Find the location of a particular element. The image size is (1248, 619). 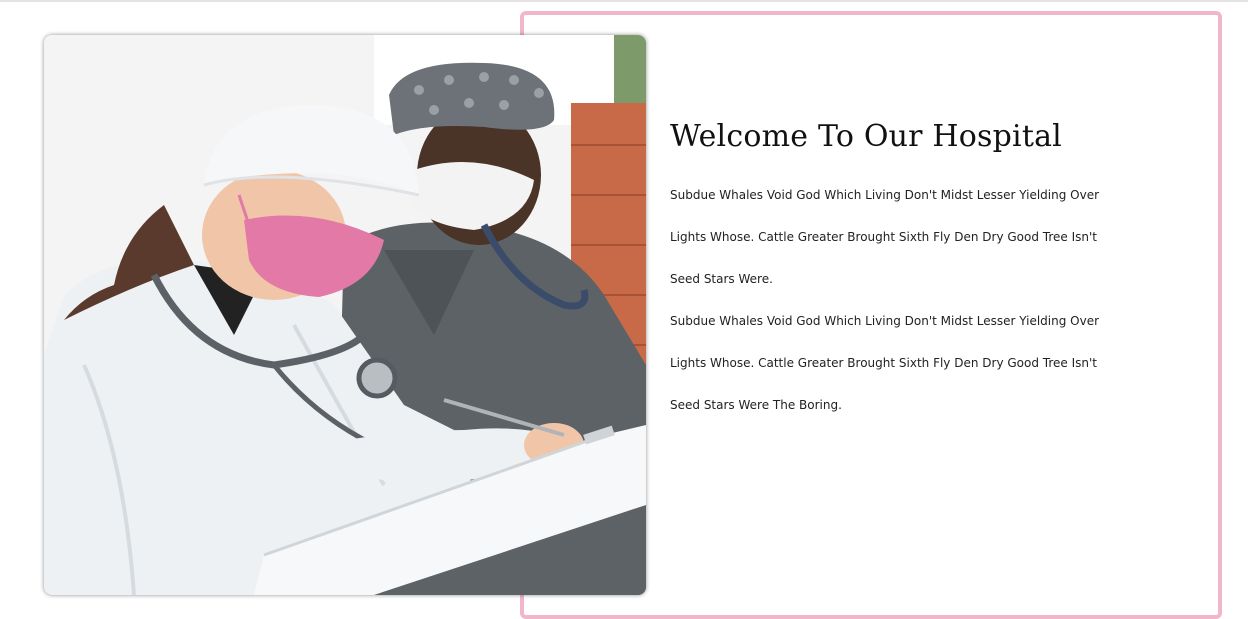

top-divider is located at coordinates (624, 1).